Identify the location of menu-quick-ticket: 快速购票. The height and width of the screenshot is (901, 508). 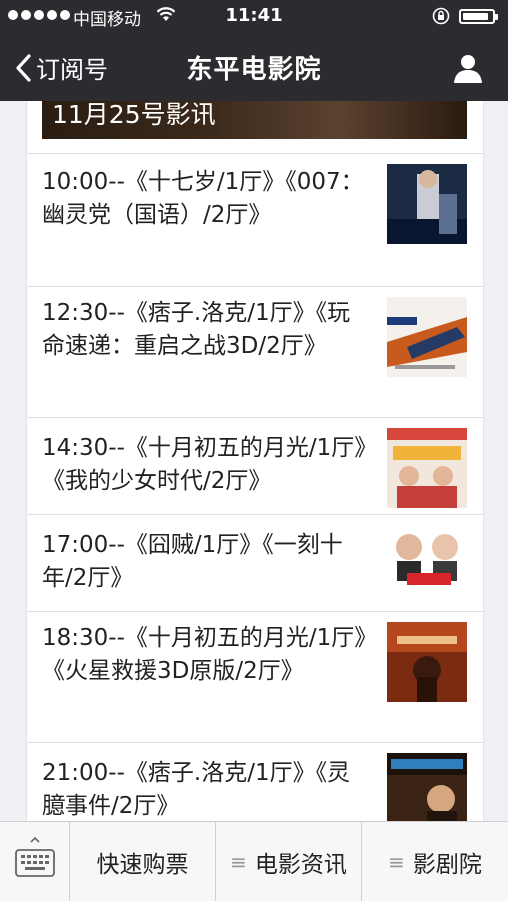
(143, 861).